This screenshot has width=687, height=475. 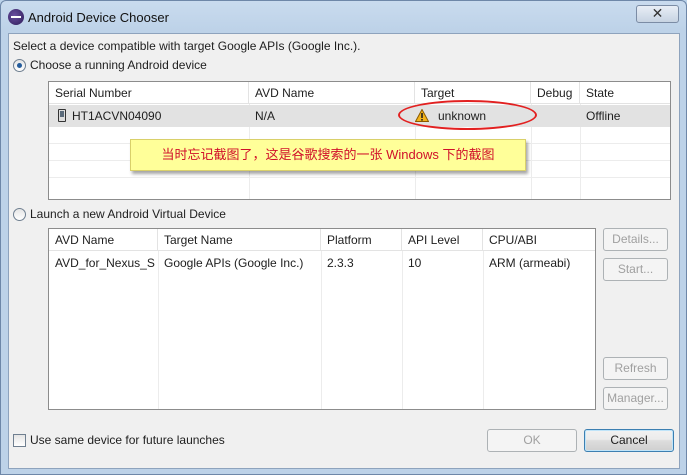 What do you see at coordinates (555, 93) in the screenshot?
I see `col-debug: Debug` at bounding box center [555, 93].